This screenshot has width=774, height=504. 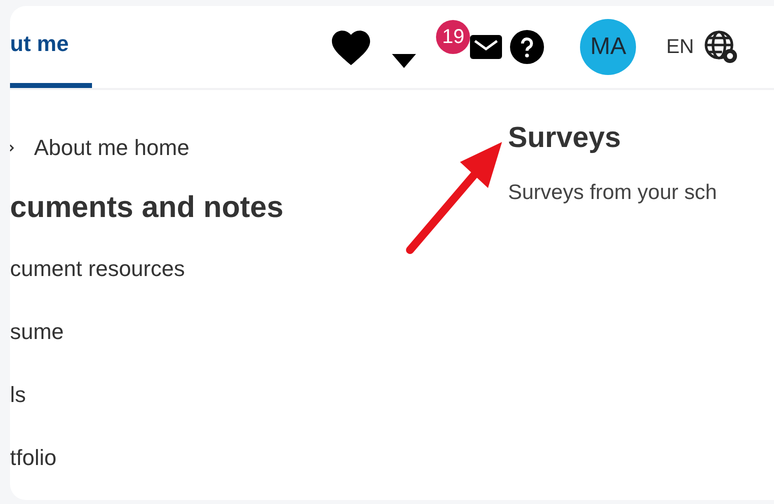 I want to click on sidebar-link: About me home, so click(x=100, y=147).